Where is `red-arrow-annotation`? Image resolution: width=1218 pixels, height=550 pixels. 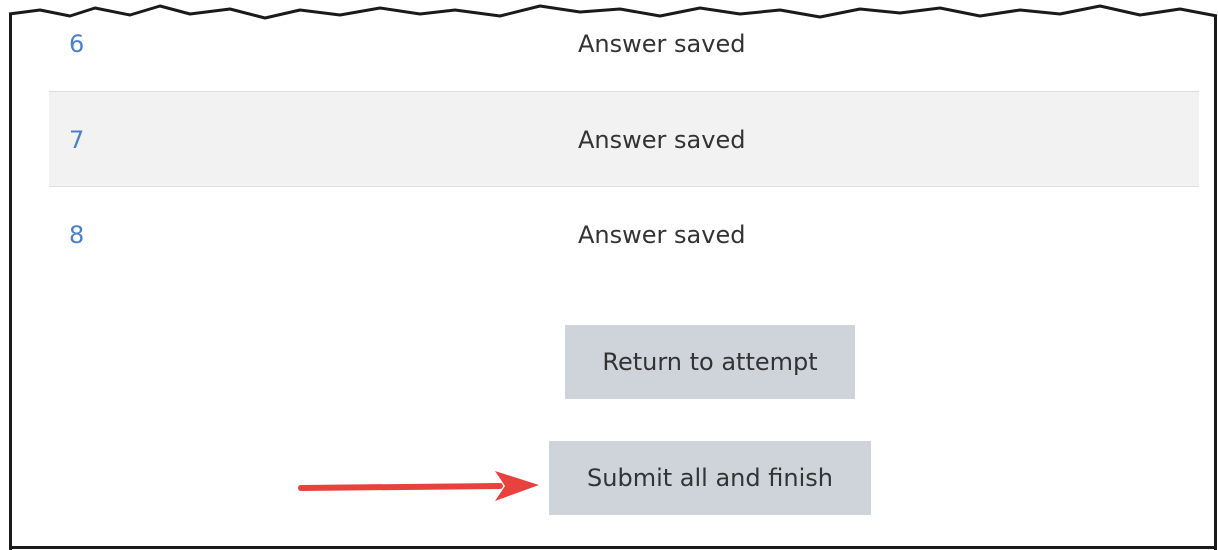
red-arrow-annotation is located at coordinates (418, 486).